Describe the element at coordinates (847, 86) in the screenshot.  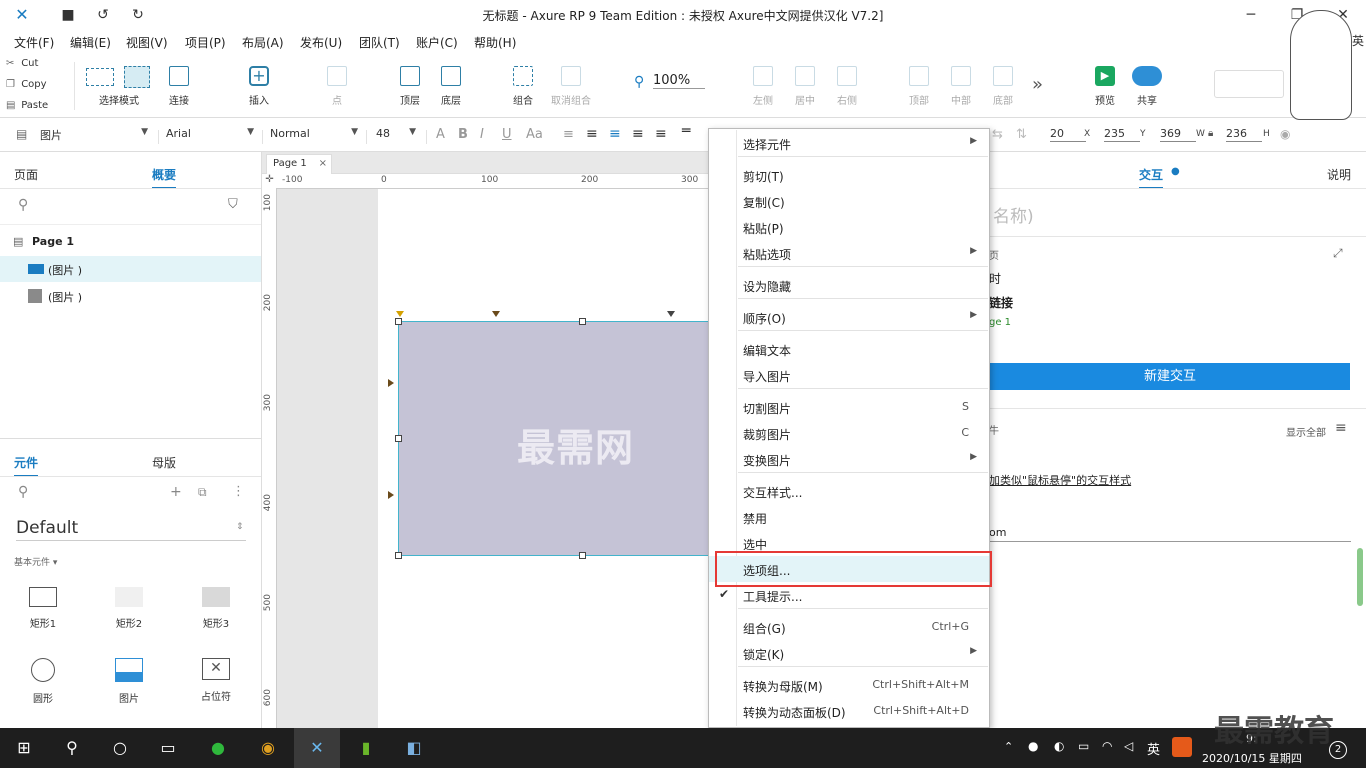
I see `align-right-button: 右侧` at that location.